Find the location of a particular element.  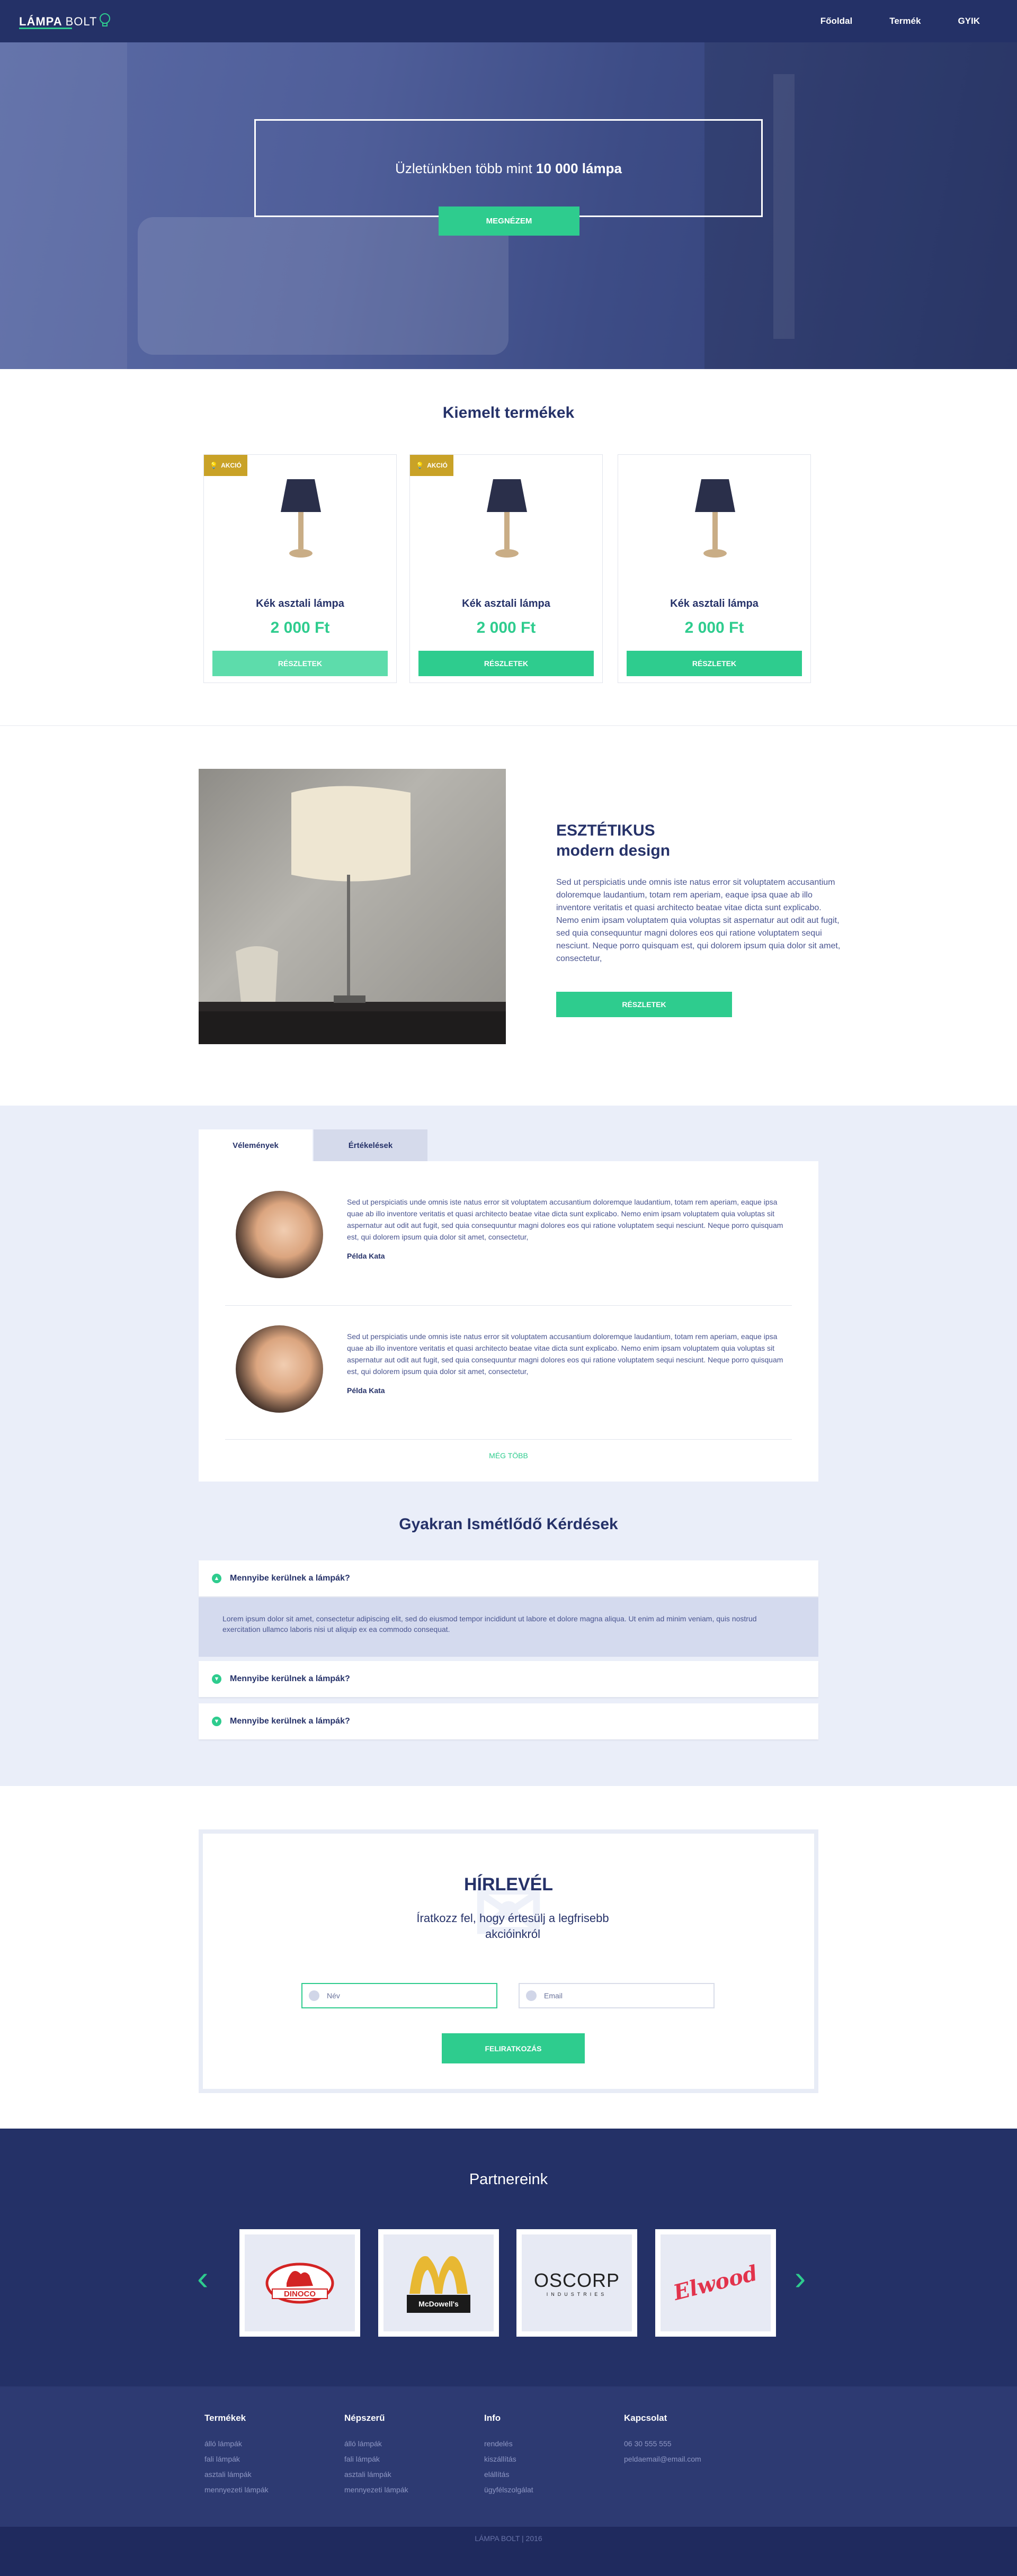

nav-home: Főoldal is located at coordinates (836, 21).